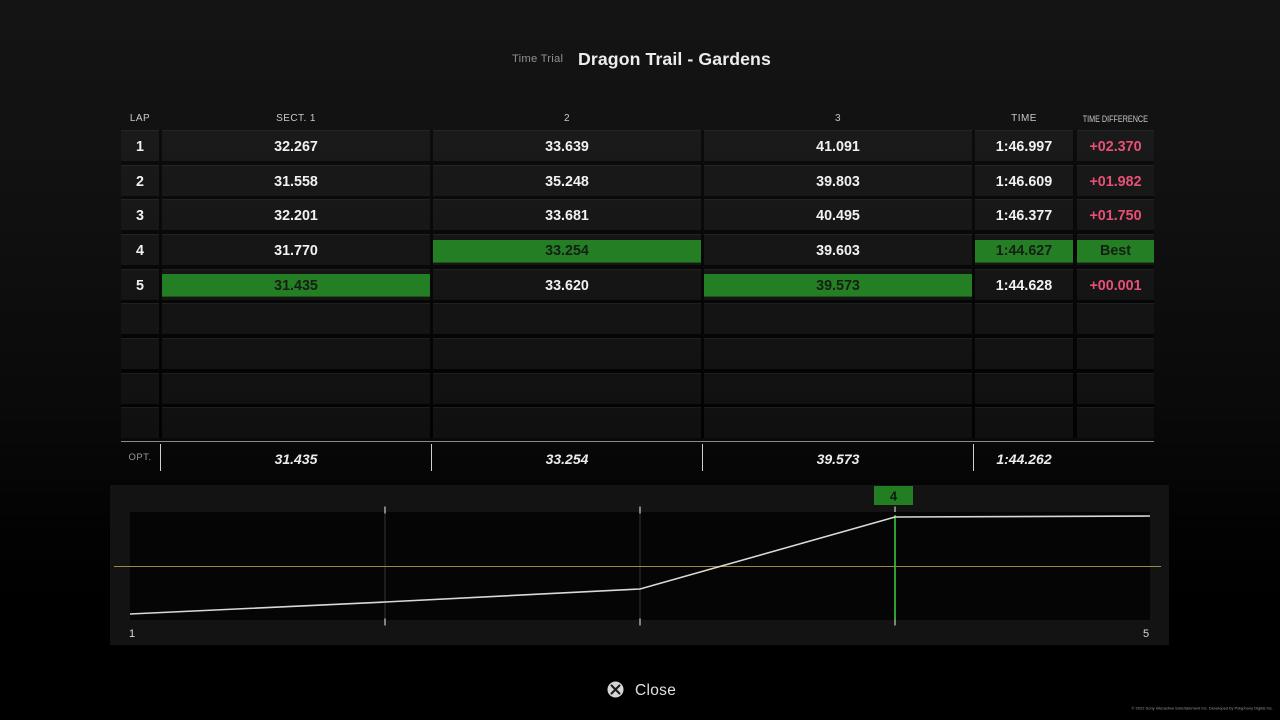 The height and width of the screenshot is (720, 1280). What do you see at coordinates (132, 634) in the screenshot?
I see `svg-text: 1` at bounding box center [132, 634].